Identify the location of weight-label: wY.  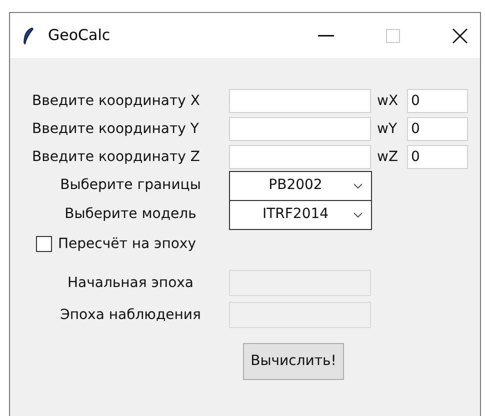
(387, 129).